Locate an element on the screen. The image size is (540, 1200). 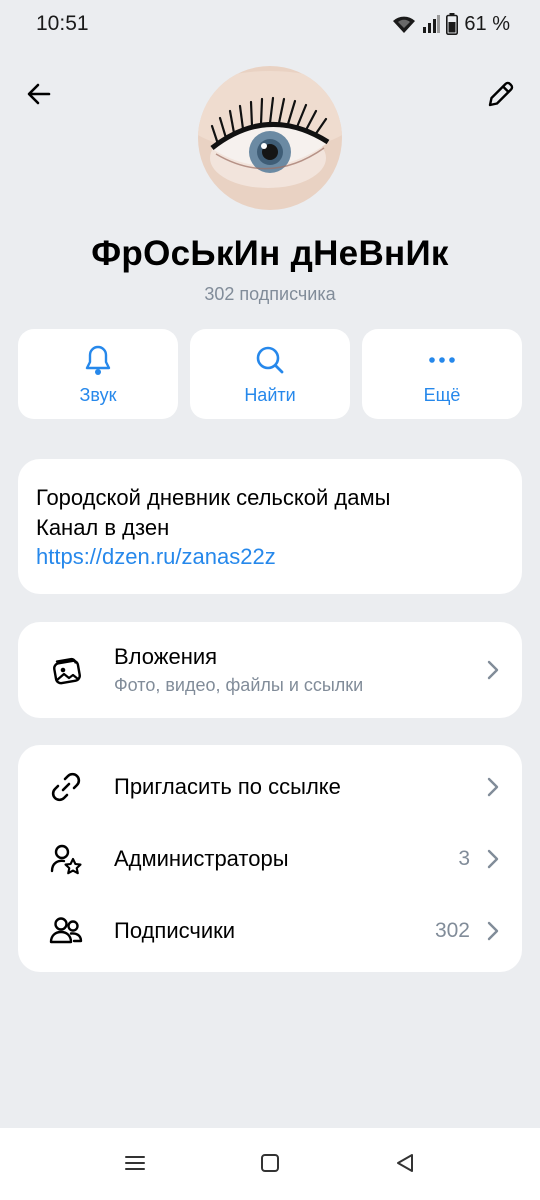
menu-icon is located at coordinates (135, 1165).